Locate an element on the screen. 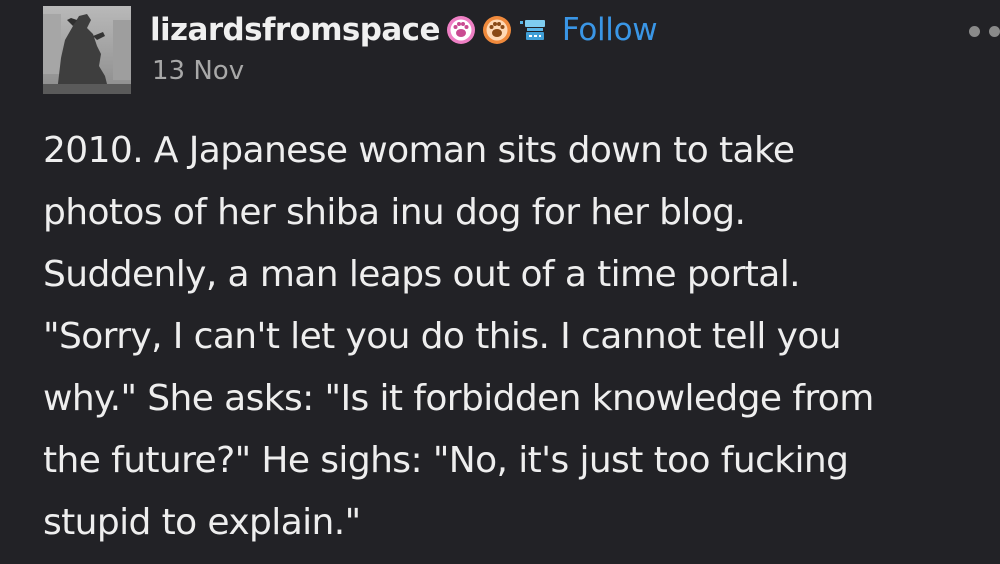  paw-badge-orange-icon is located at coordinates (497, 30).